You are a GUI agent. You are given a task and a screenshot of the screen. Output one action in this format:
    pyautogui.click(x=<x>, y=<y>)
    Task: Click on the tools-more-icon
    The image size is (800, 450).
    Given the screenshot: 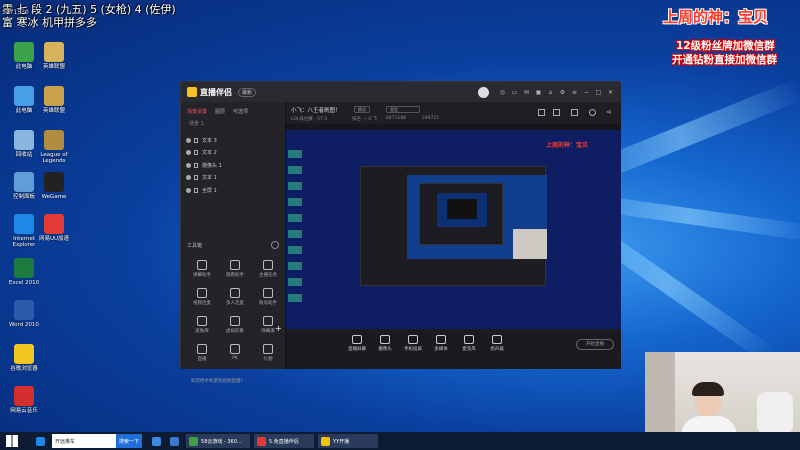 What is the action you would take?
    pyautogui.click(x=275, y=245)
    